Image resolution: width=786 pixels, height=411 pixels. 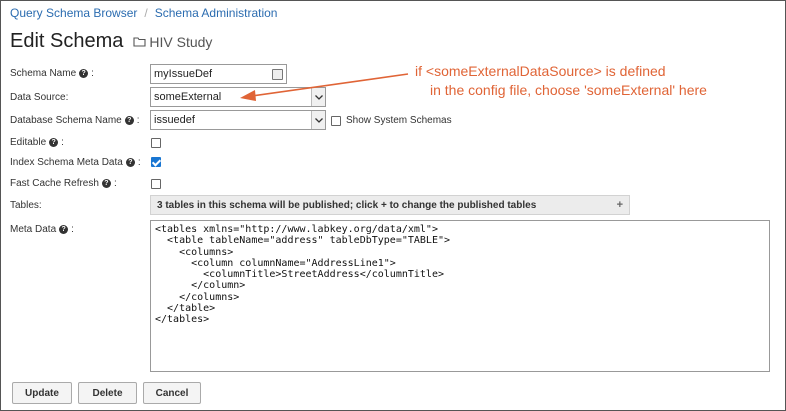 I want to click on update-button: Update, so click(x=42, y=393).